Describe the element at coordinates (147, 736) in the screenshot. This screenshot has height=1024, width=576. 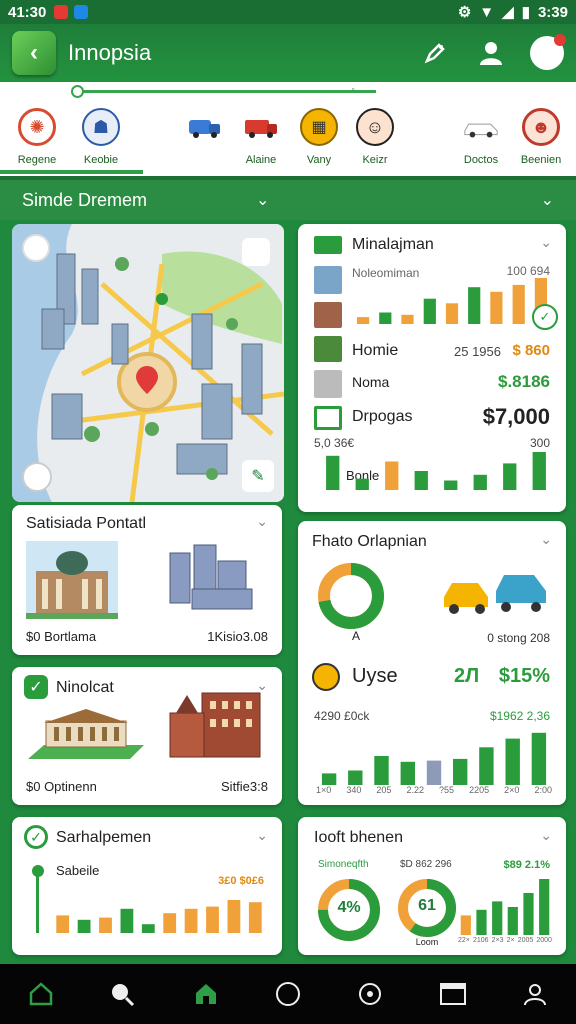
I see `ninolcat-card: ✓ Ninolcat ⌄ $0 Optinenn Sitfie3:8` at that location.